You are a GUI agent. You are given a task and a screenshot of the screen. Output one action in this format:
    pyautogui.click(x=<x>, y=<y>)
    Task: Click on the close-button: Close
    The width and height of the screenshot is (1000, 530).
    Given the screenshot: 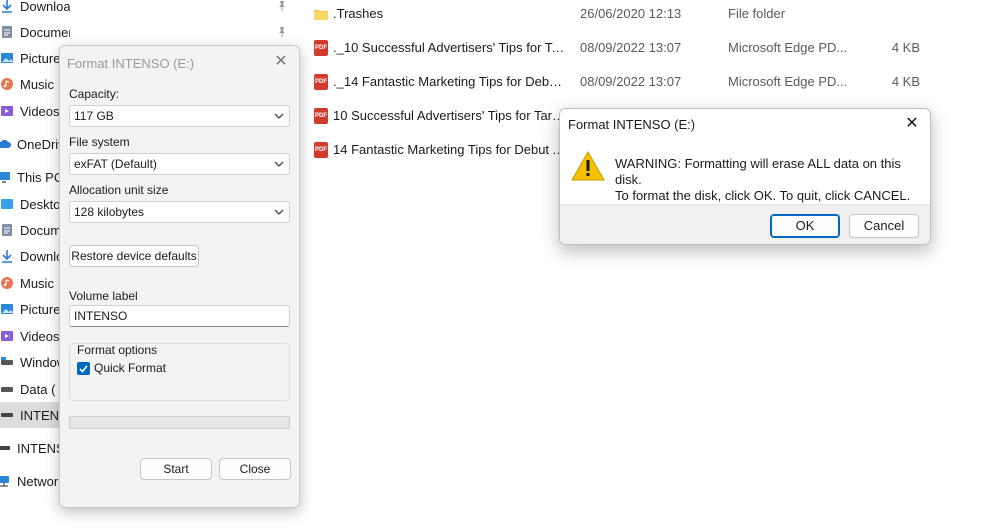 What is the action you would take?
    pyautogui.click(x=255, y=469)
    